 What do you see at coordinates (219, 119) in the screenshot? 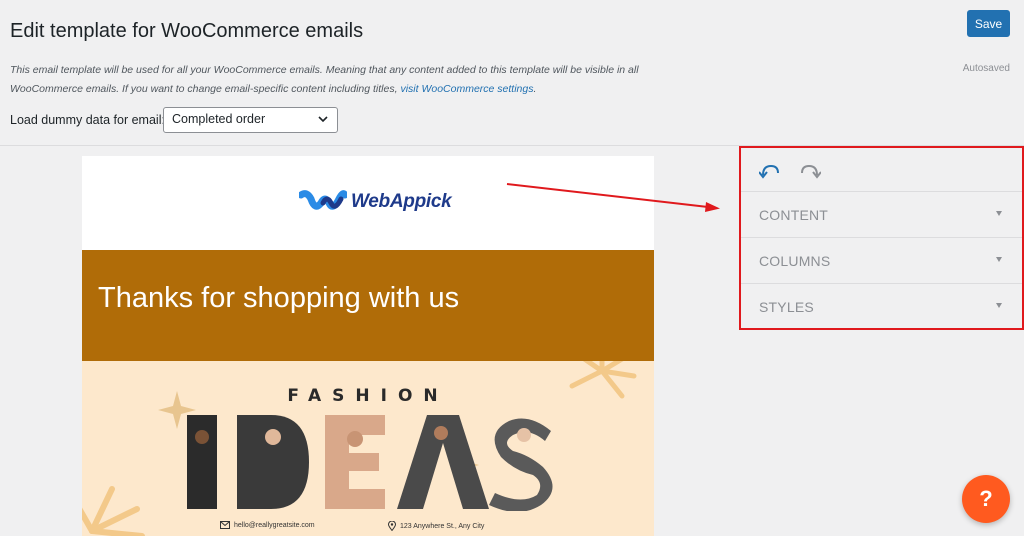
I see `dummy-data-select-value: Completed order` at bounding box center [219, 119].